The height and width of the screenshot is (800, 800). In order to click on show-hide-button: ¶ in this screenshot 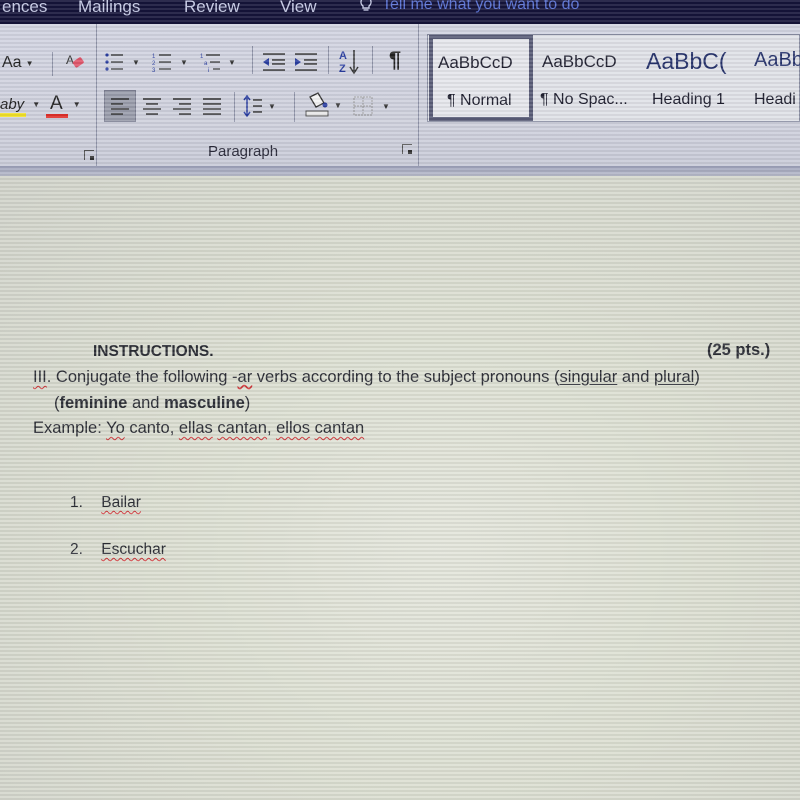, I will do `click(395, 60)`.